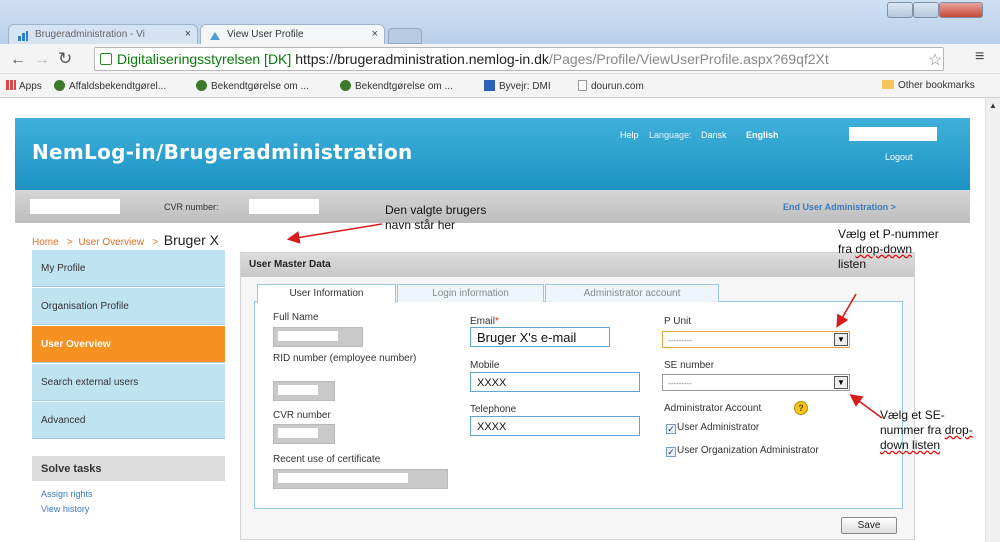  I want to click on full-name-label: Full Name, so click(296, 317).